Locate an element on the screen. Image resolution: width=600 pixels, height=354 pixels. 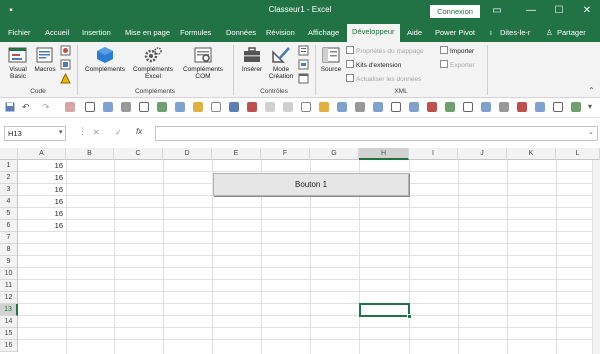
fill-handle is located at coordinates (409, 316).